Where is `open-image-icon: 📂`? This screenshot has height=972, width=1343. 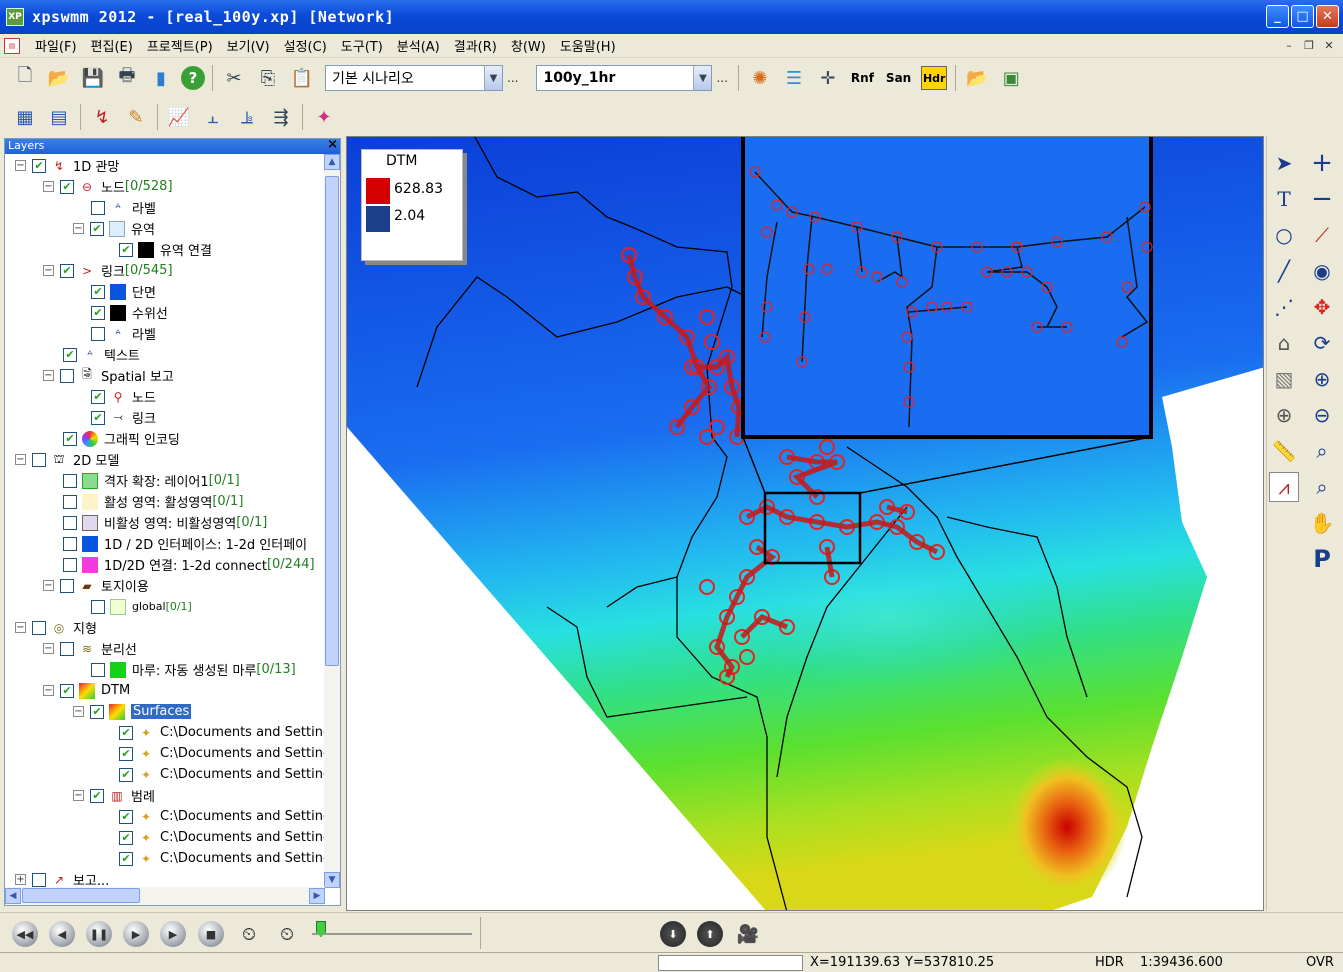
open-image-icon: 📂 is located at coordinates (977, 78).